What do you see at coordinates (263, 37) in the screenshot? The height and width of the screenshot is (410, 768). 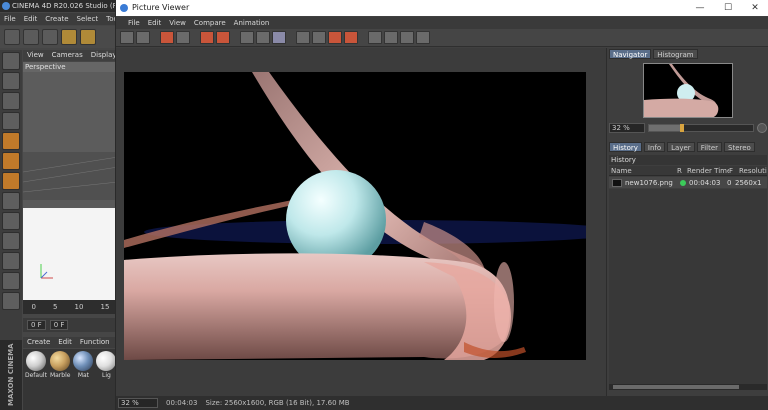 I see `swap-ab-icon` at bounding box center [263, 37].